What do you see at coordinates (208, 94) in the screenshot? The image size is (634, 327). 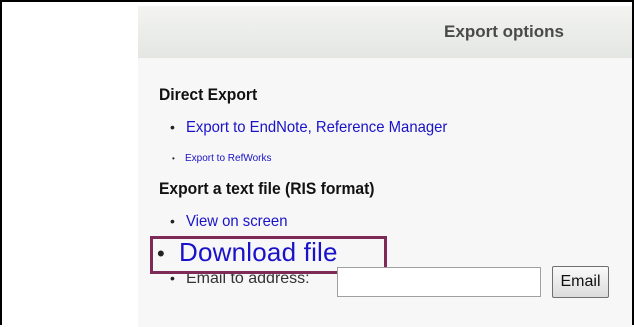 I see `direct-export-heading: Direct Export` at bounding box center [208, 94].